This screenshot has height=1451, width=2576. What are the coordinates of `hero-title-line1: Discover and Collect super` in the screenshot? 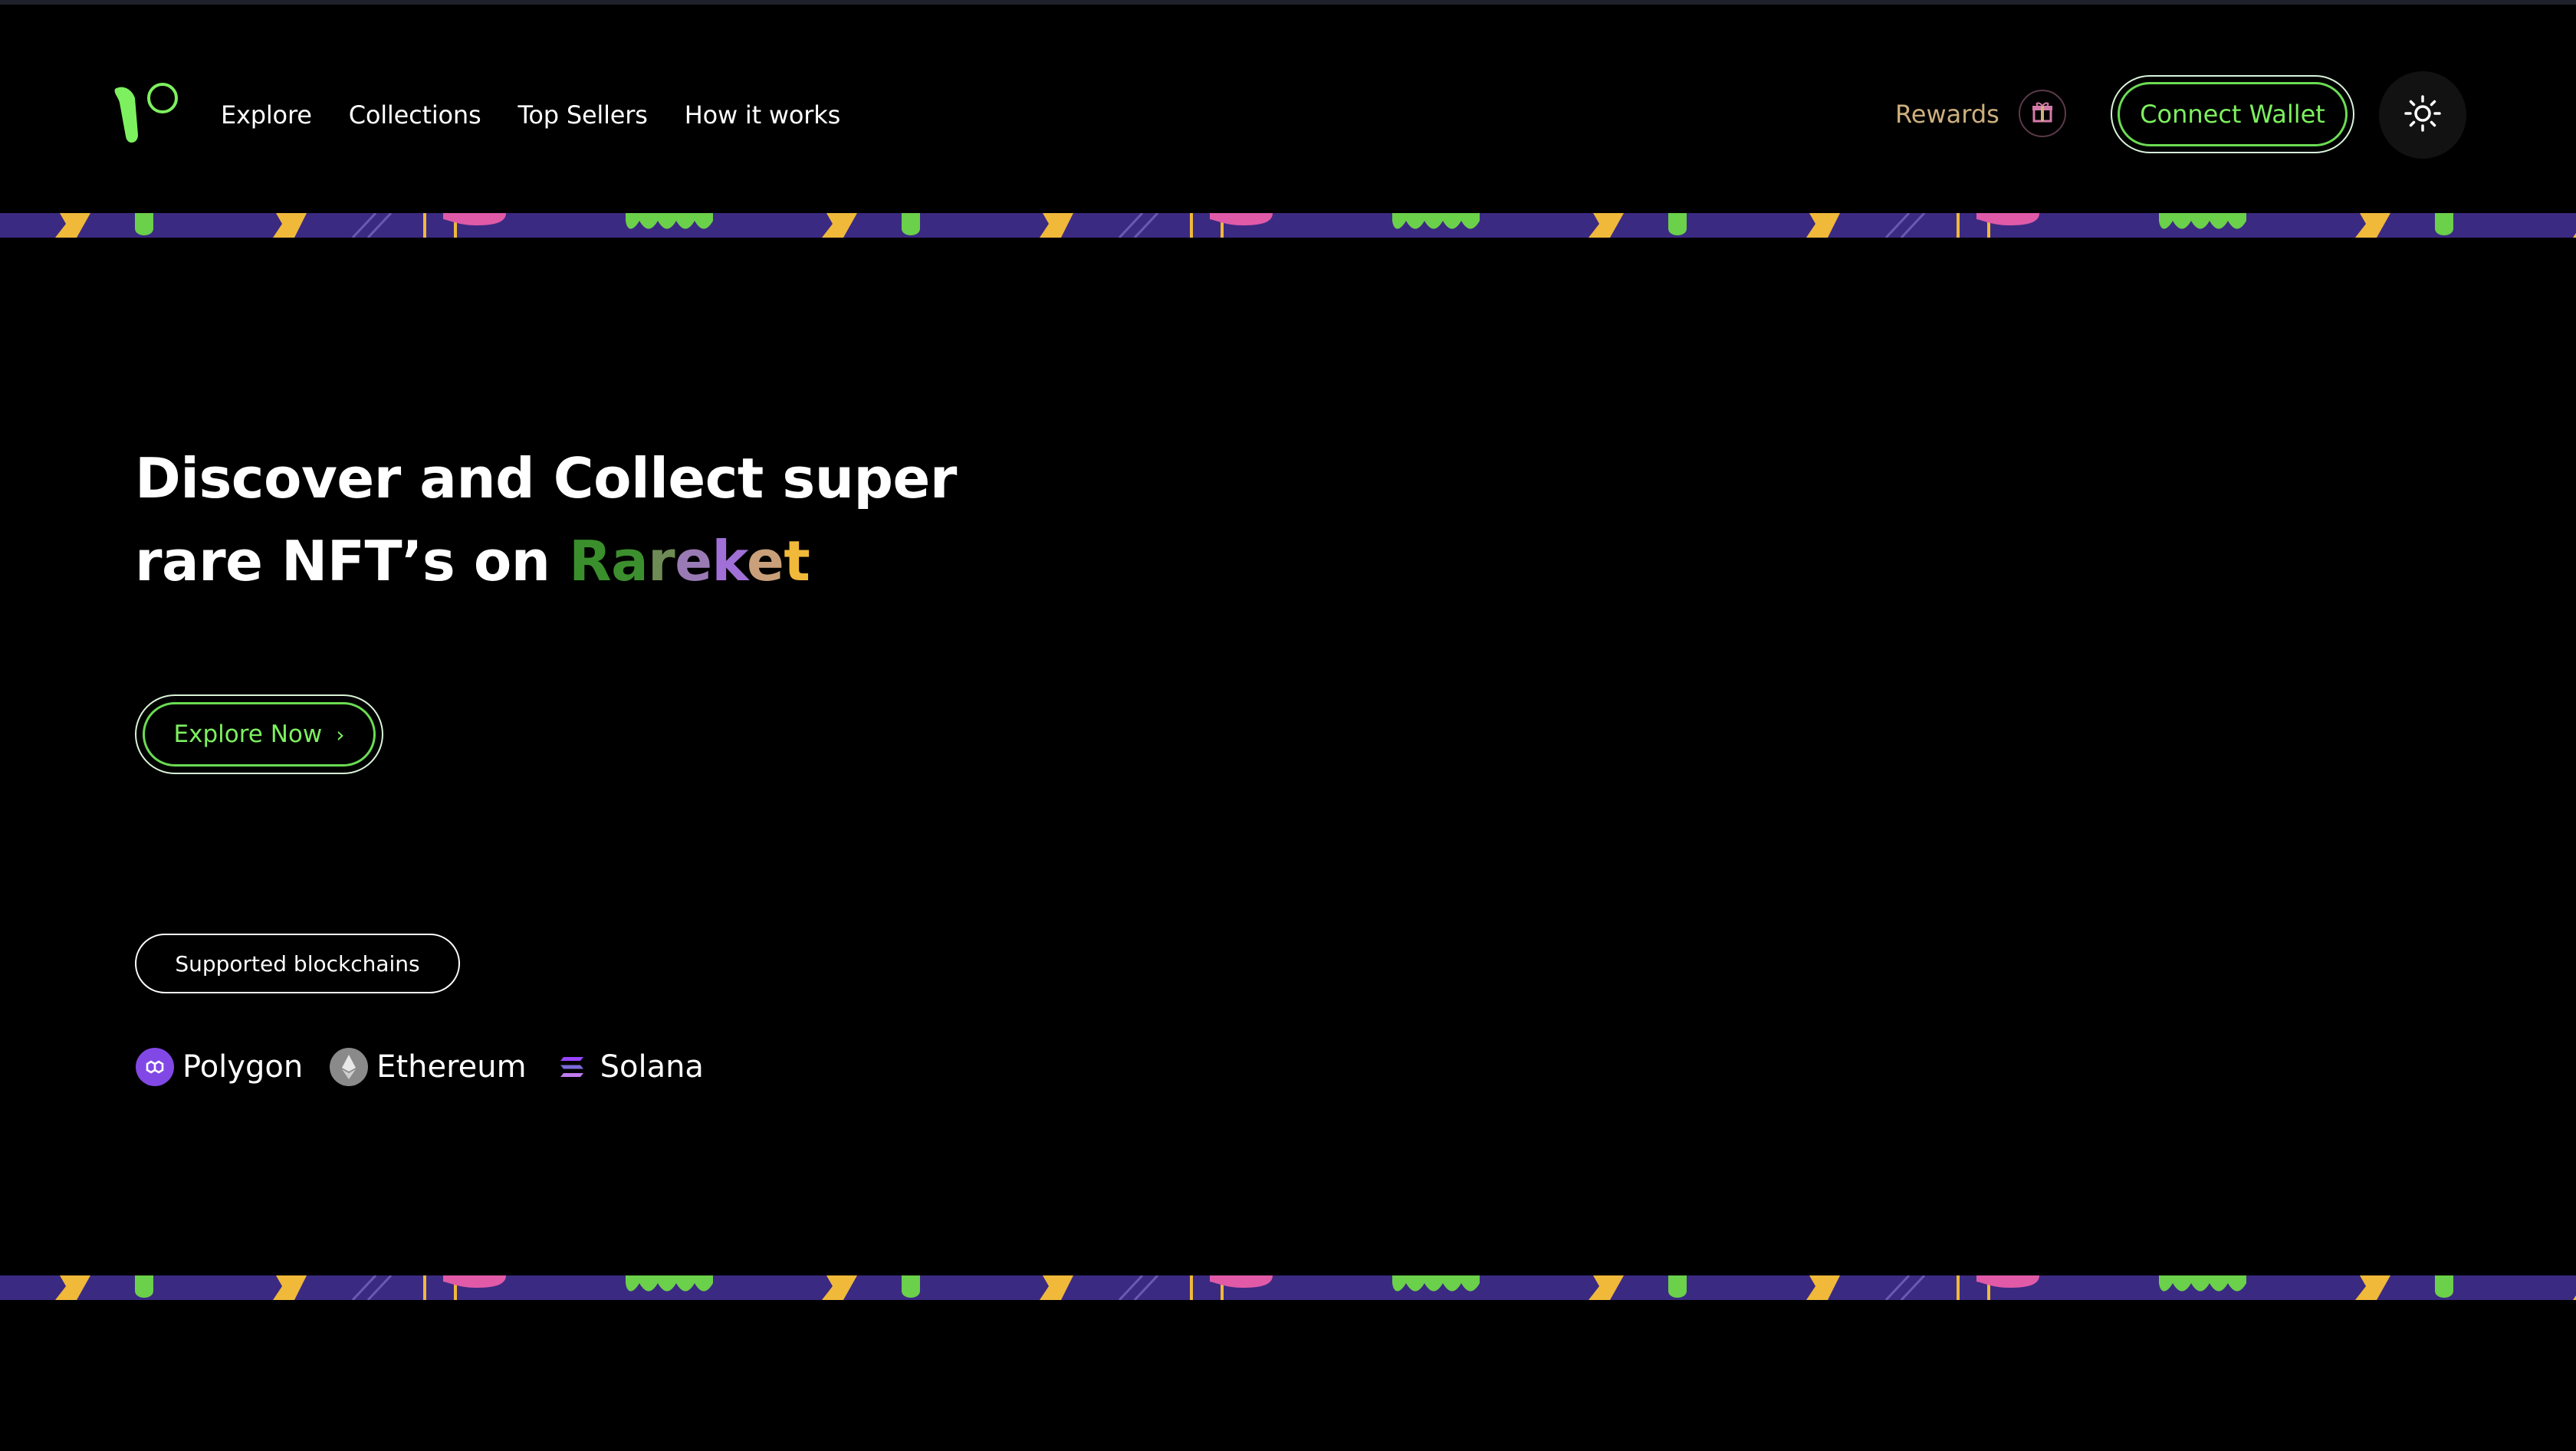 It's located at (546, 478).